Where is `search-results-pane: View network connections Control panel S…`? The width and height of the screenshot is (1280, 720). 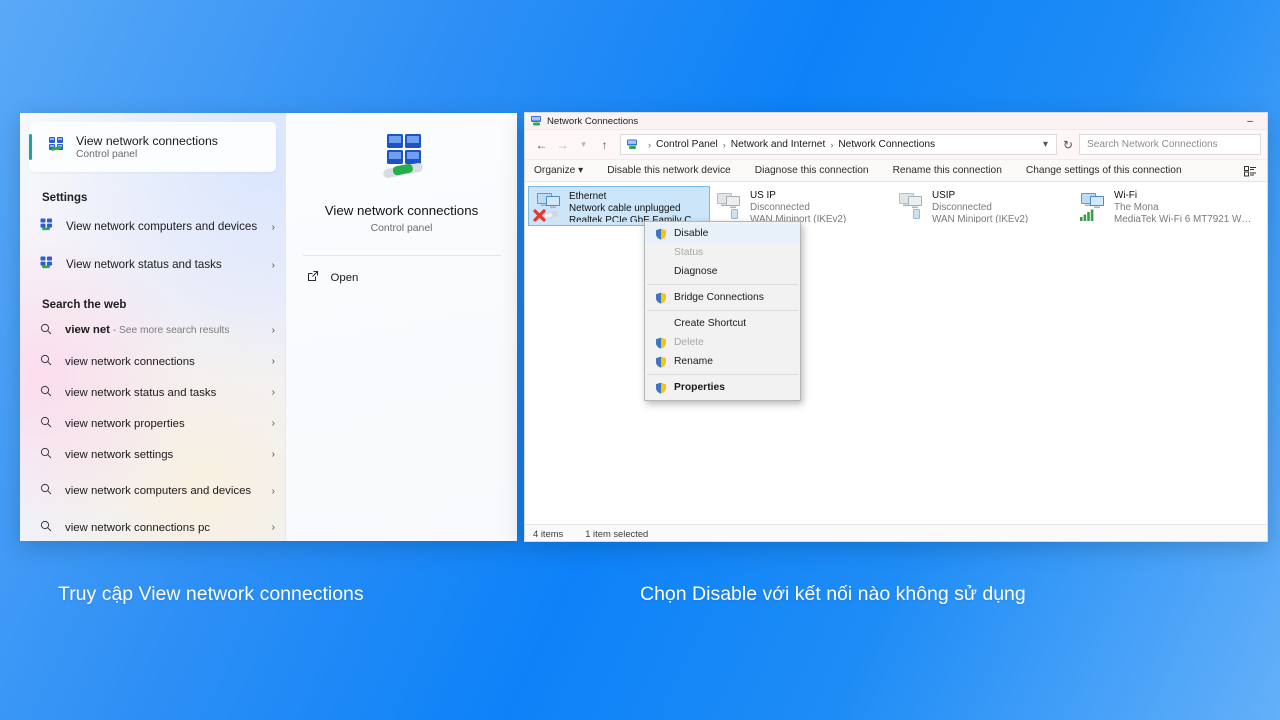
search-results-pane: View network connections Control panel S… is located at coordinates (152, 327).